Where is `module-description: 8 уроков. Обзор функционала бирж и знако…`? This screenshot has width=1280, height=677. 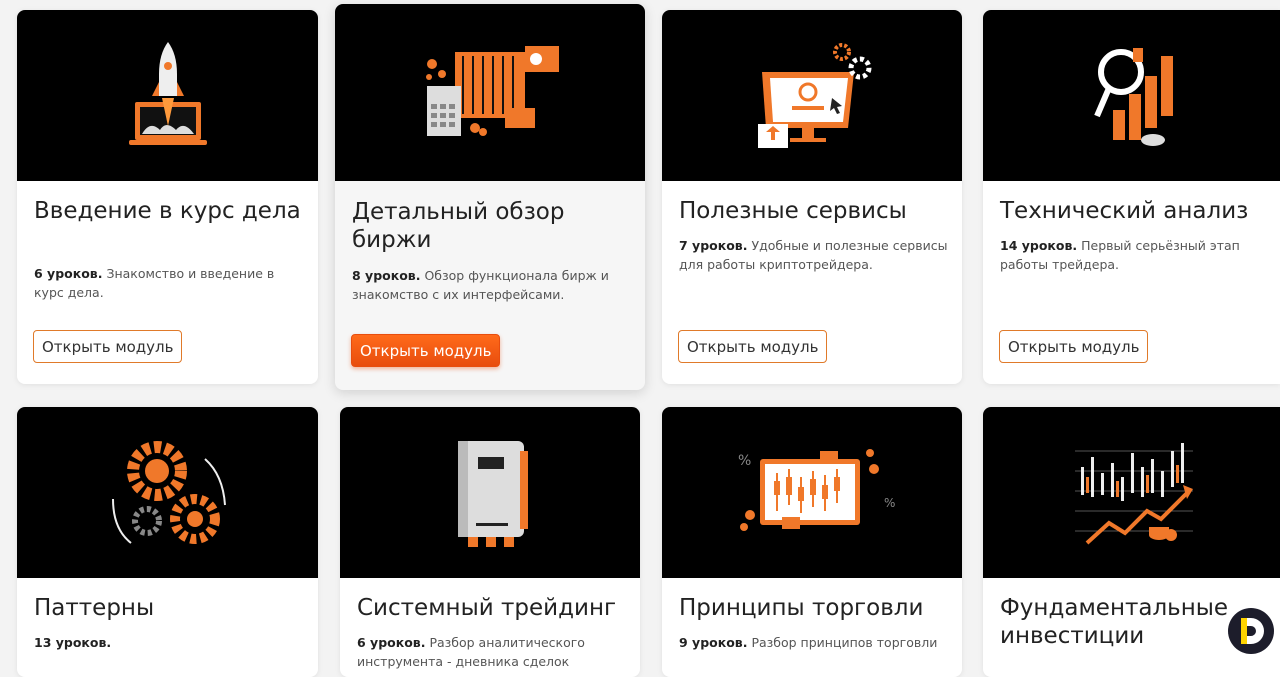 module-description: 8 уроков. Обзор функционала бирж и знако… is located at coordinates (491, 285).